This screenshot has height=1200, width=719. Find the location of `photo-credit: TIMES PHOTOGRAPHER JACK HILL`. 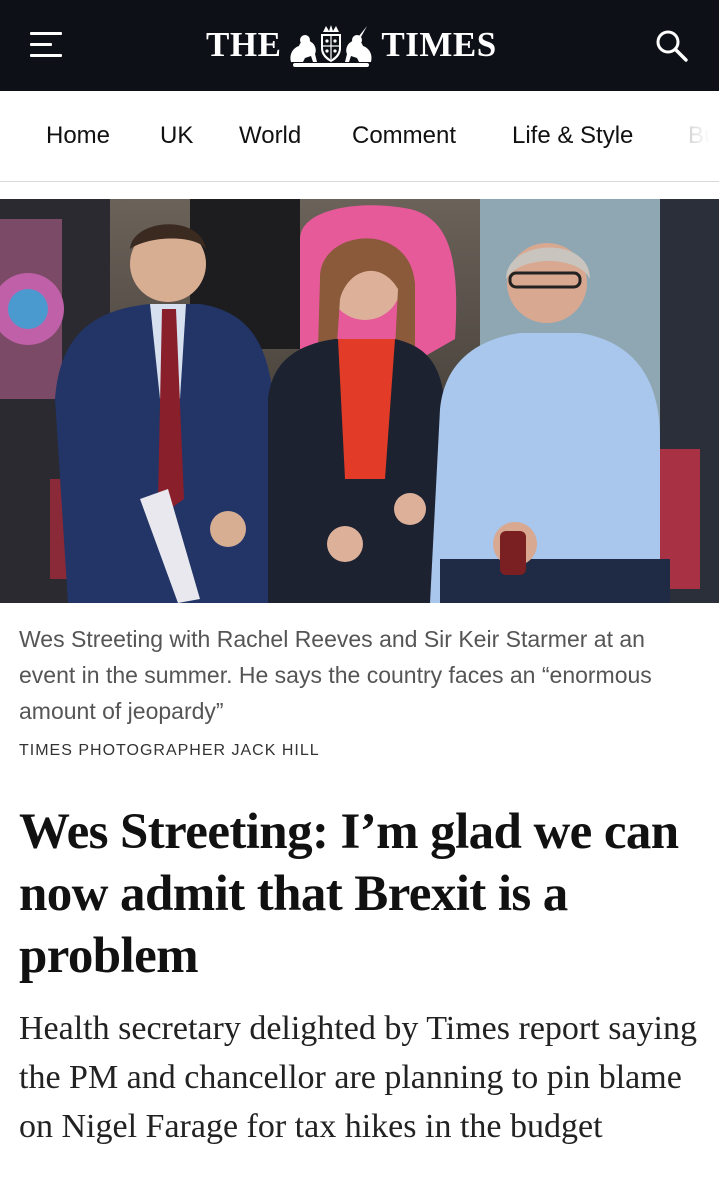

photo-credit: TIMES PHOTOGRAPHER JACK HILL is located at coordinates (169, 750).